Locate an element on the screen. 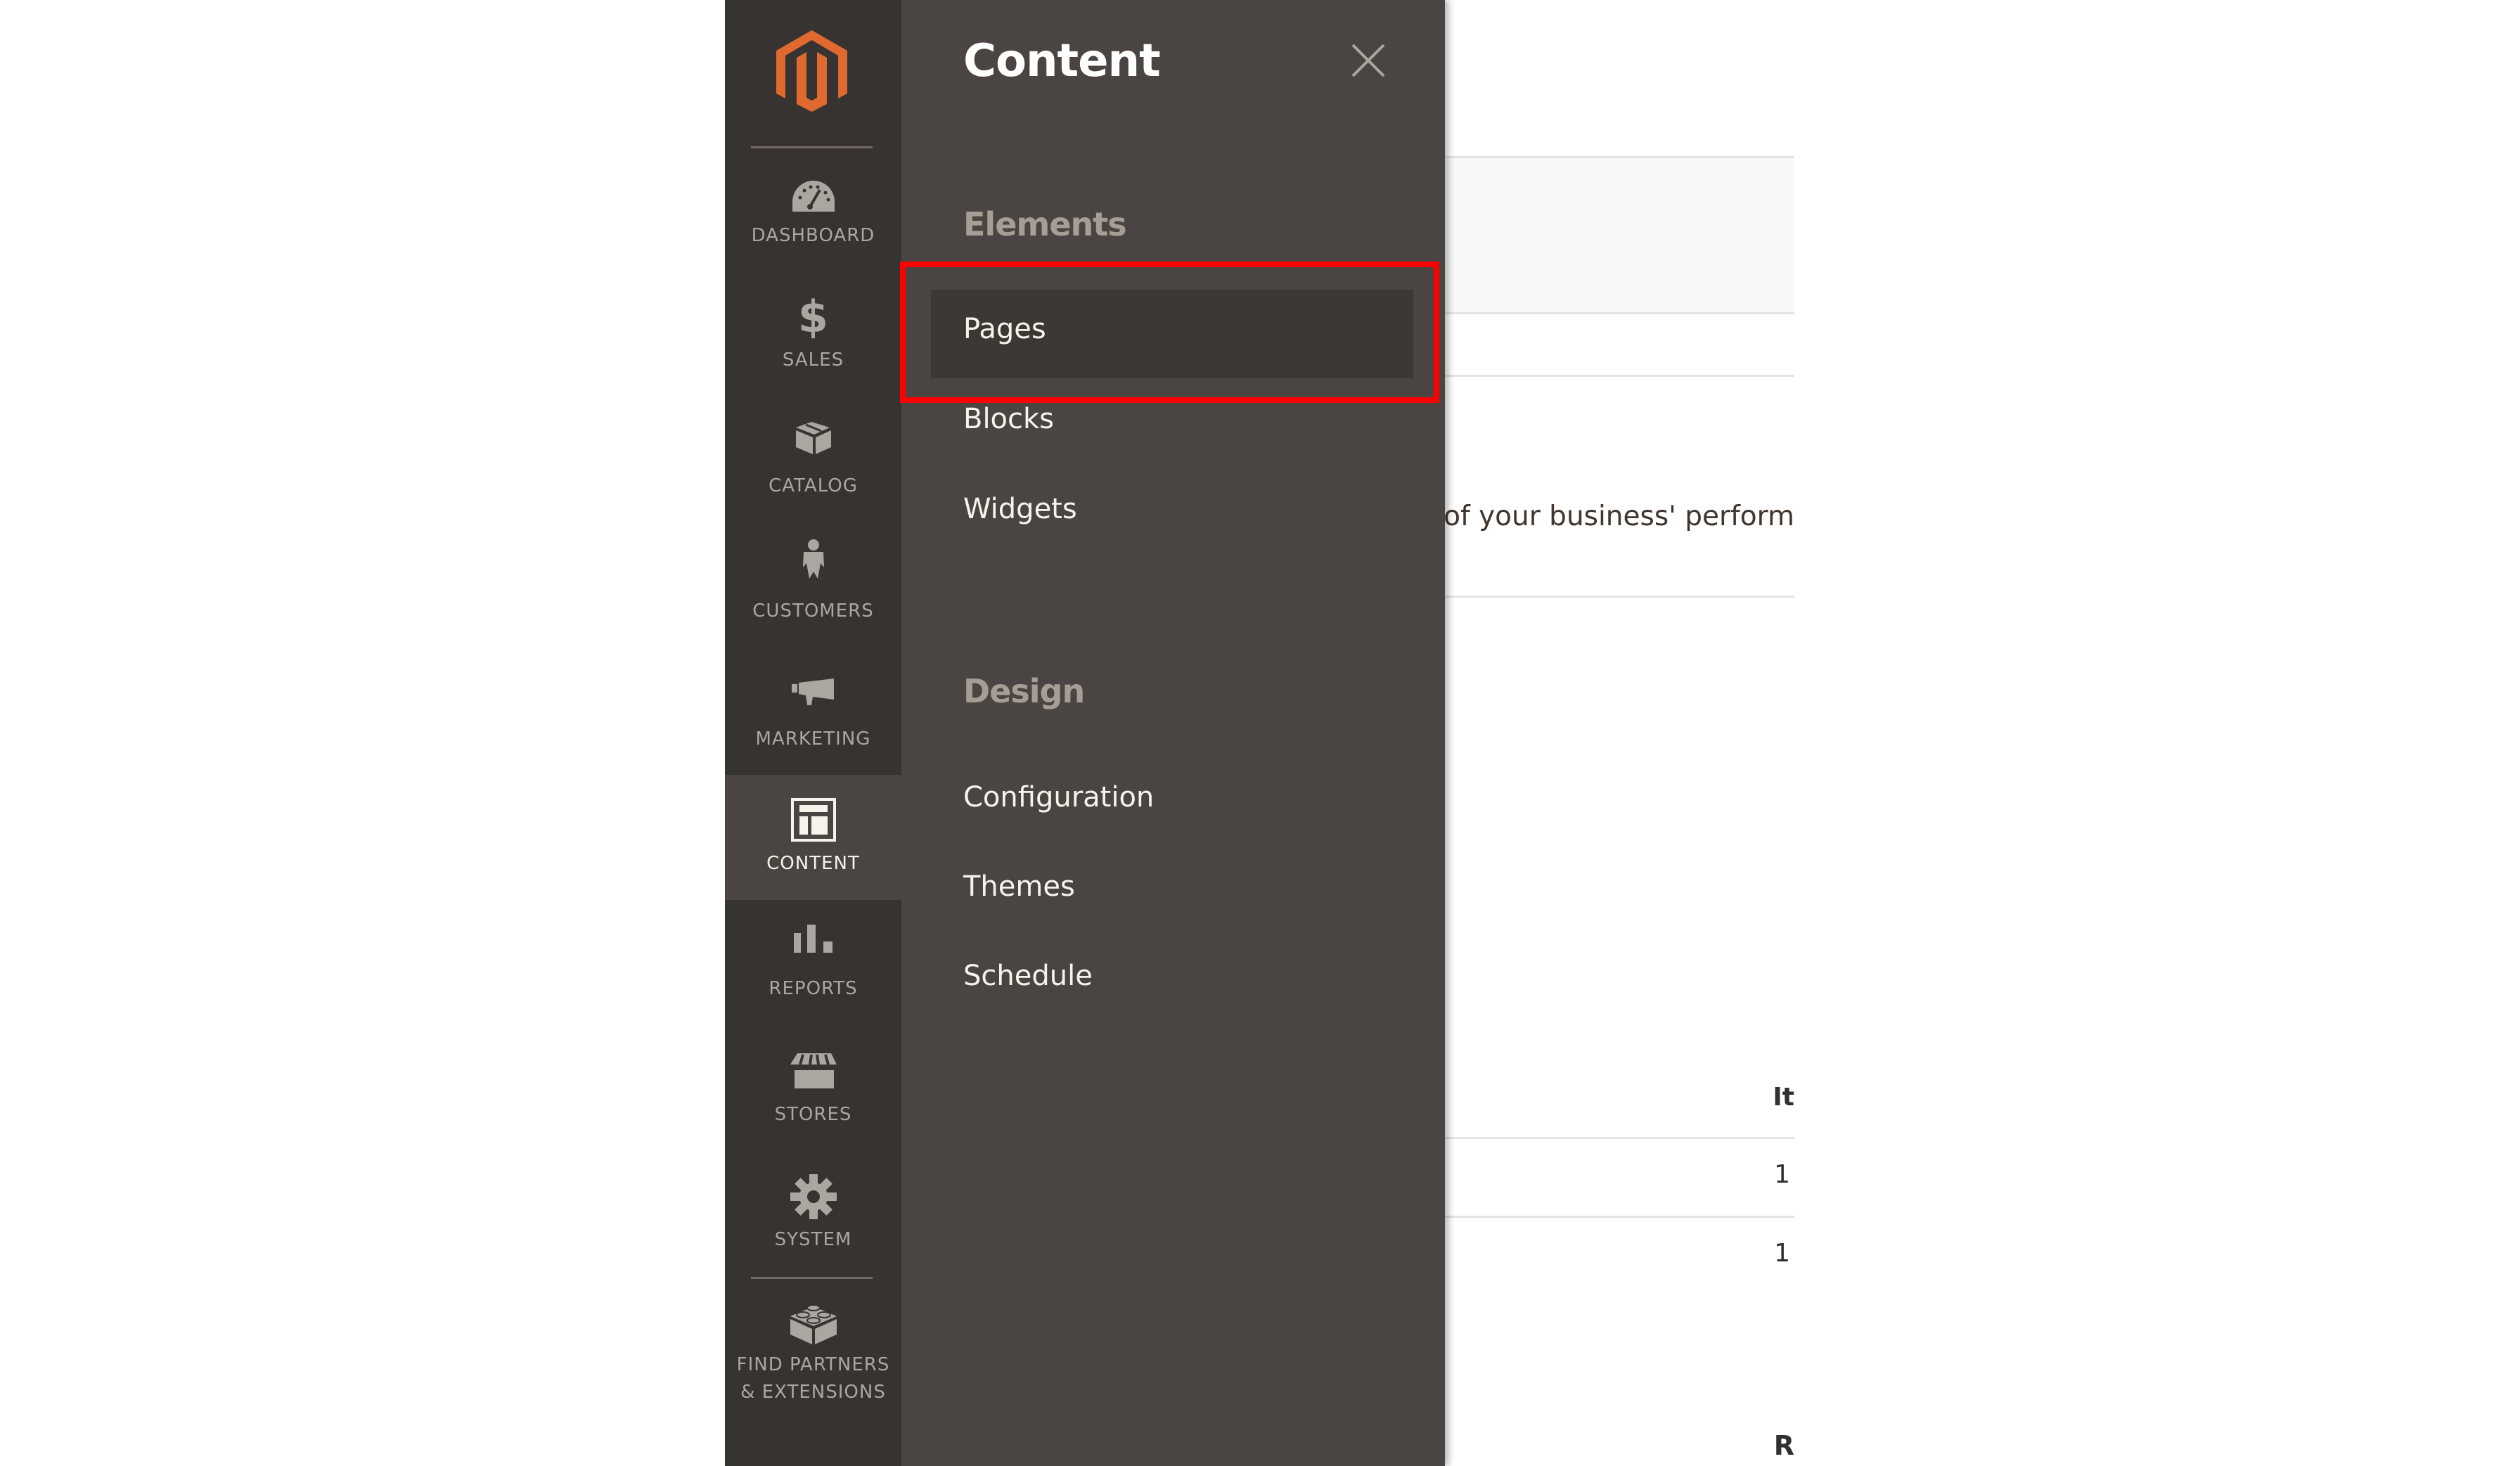 The image size is (2520, 1466). sidebar-item-customers: CUSTOMERS is located at coordinates (813, 586).